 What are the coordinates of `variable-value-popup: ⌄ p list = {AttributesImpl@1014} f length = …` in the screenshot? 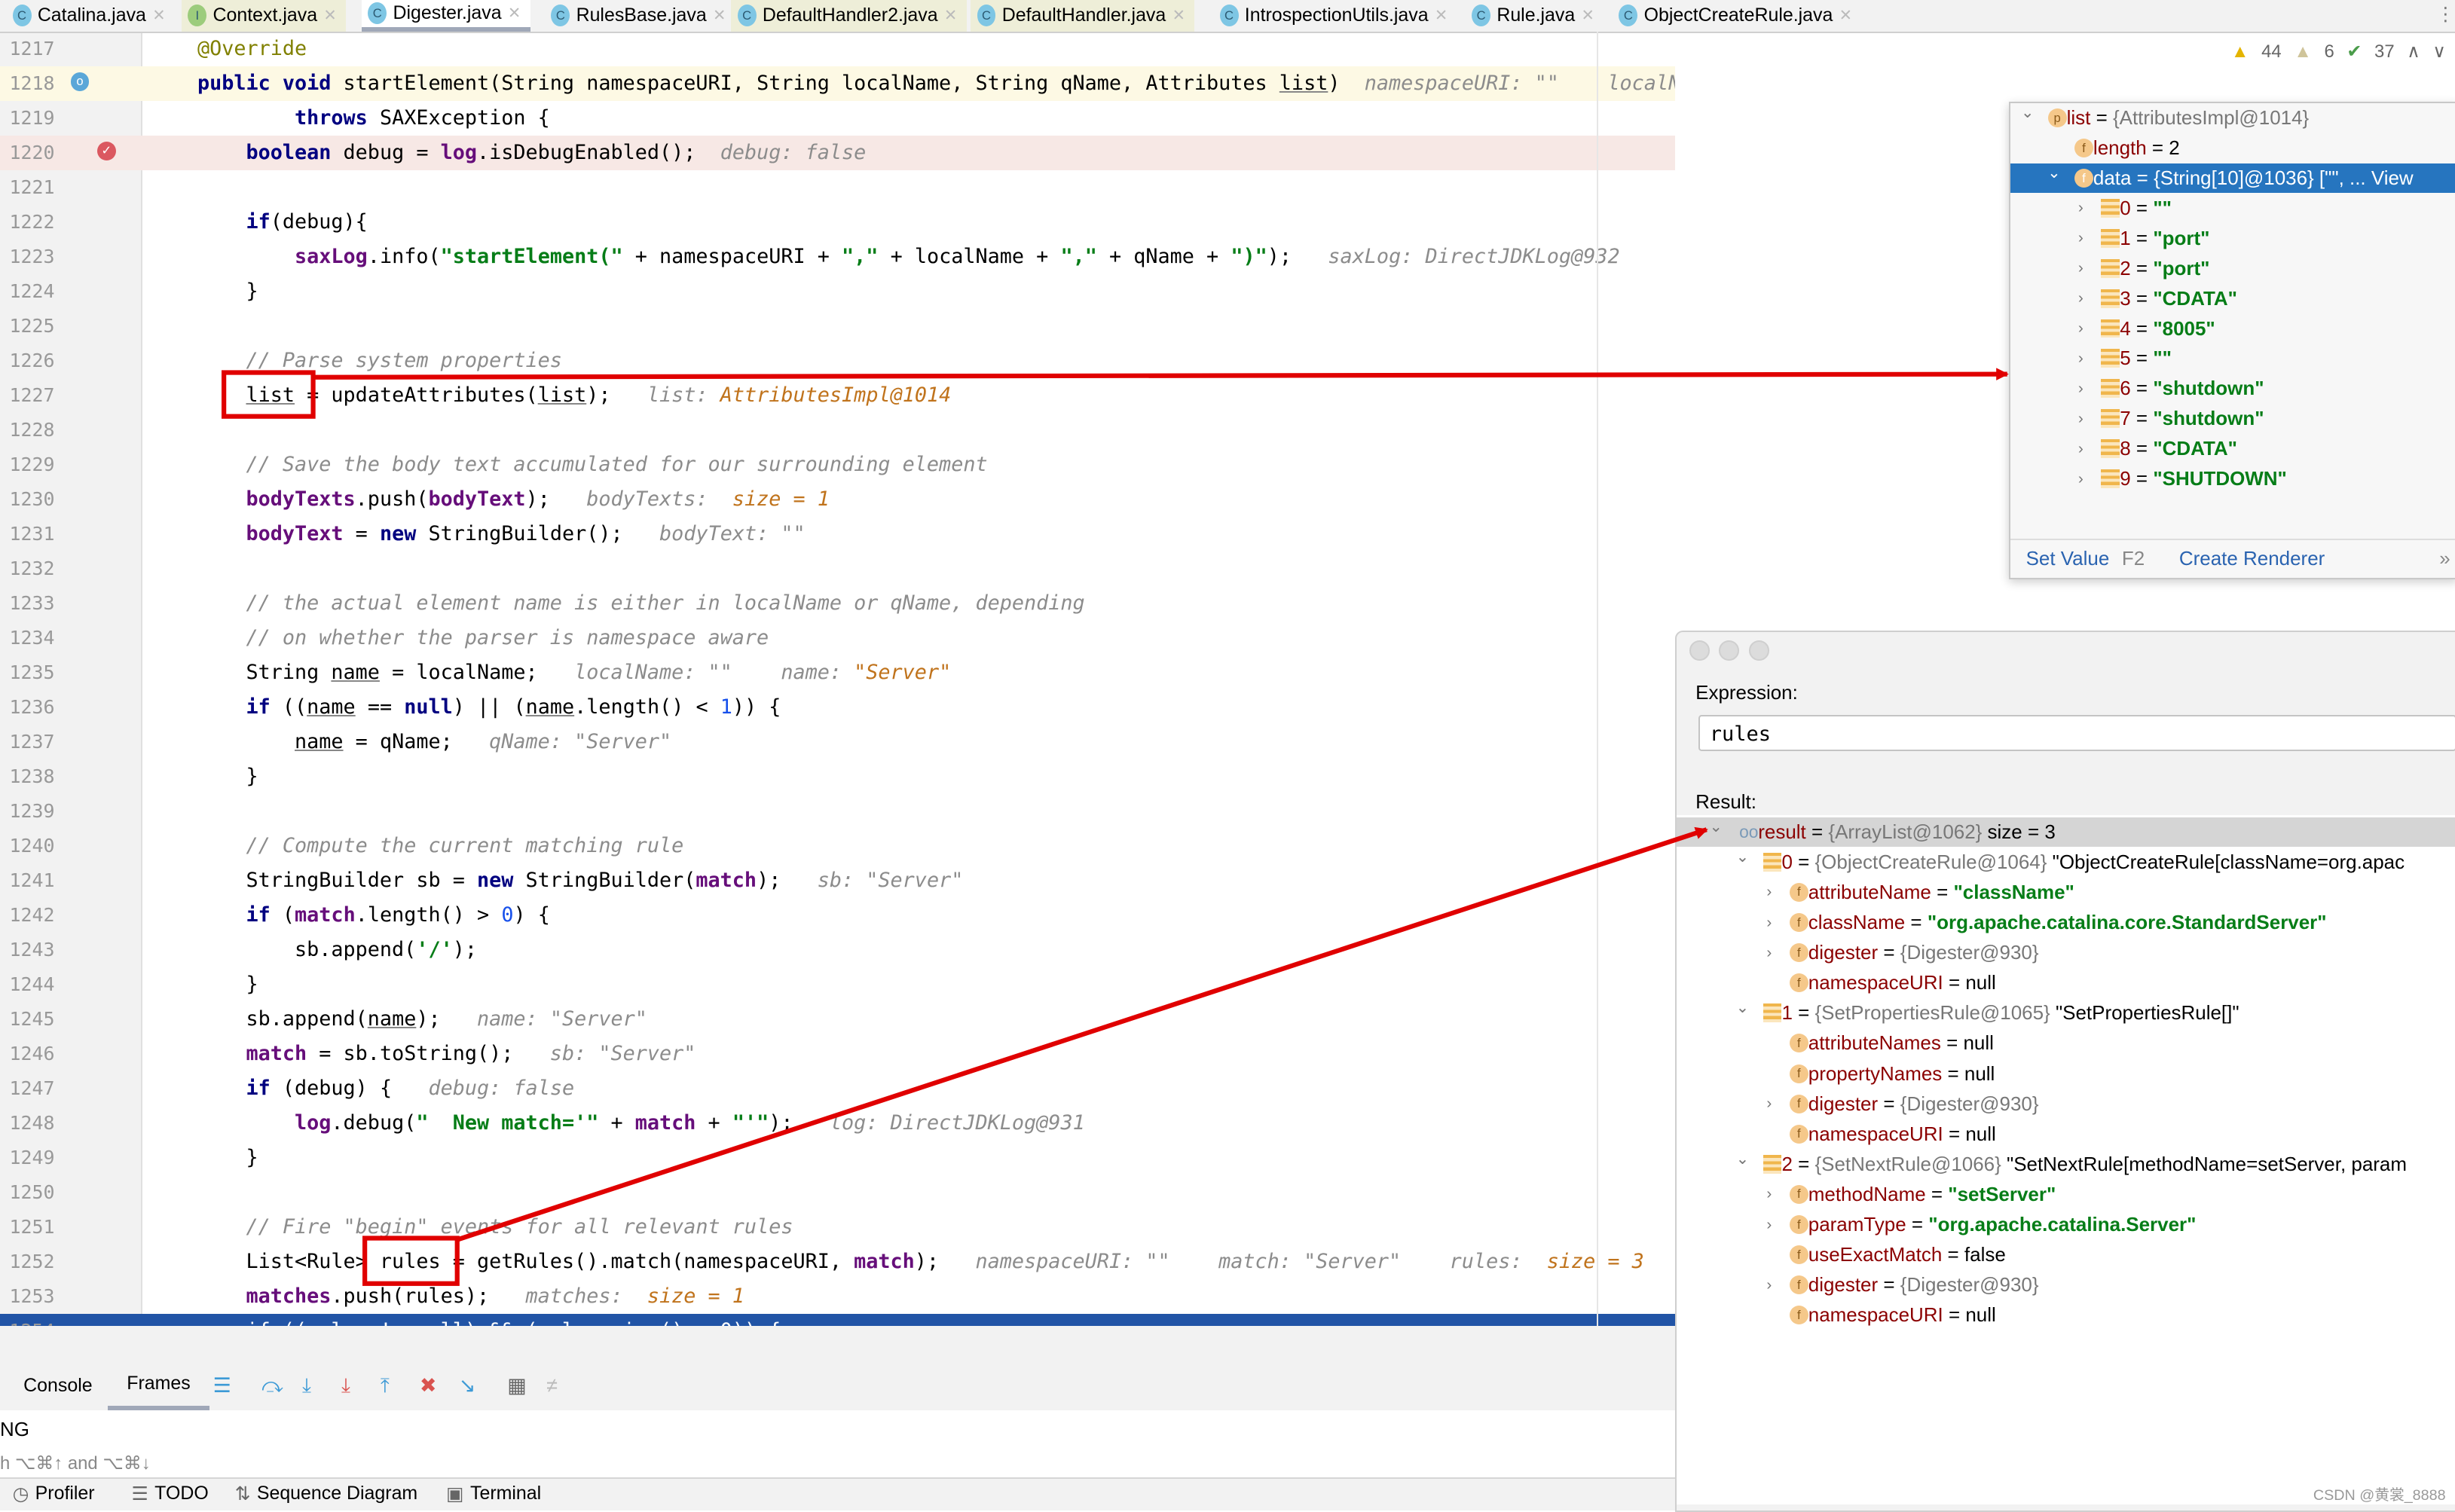 It's located at (2231, 340).